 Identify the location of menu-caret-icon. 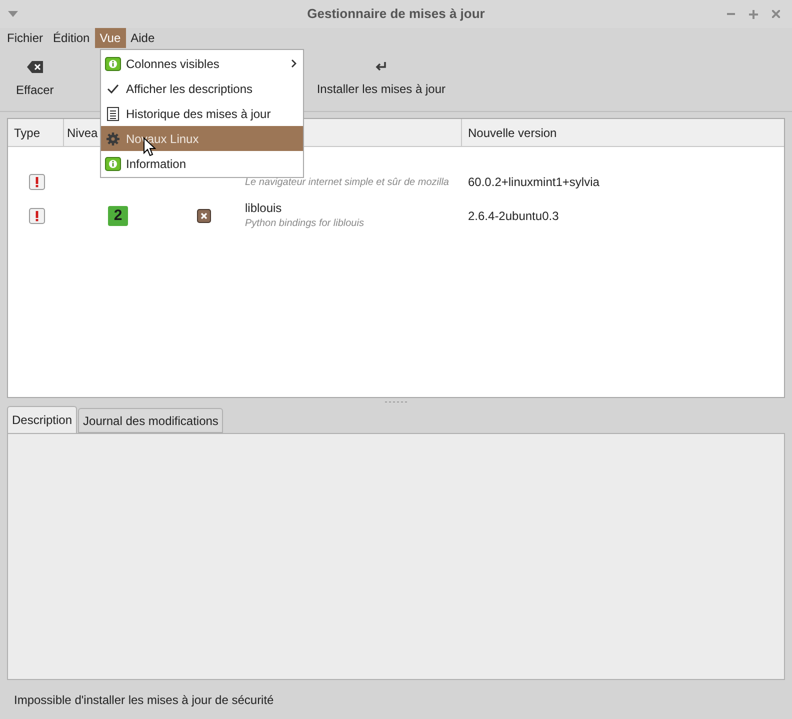
(13, 14).